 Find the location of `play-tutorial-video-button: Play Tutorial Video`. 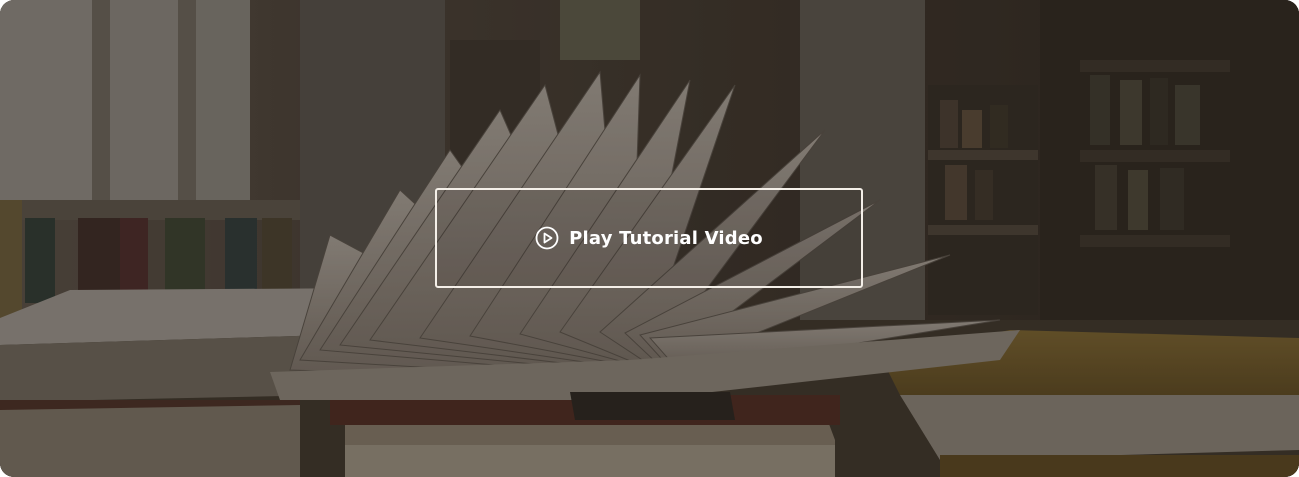

play-tutorial-video-button: Play Tutorial Video is located at coordinates (649, 238).